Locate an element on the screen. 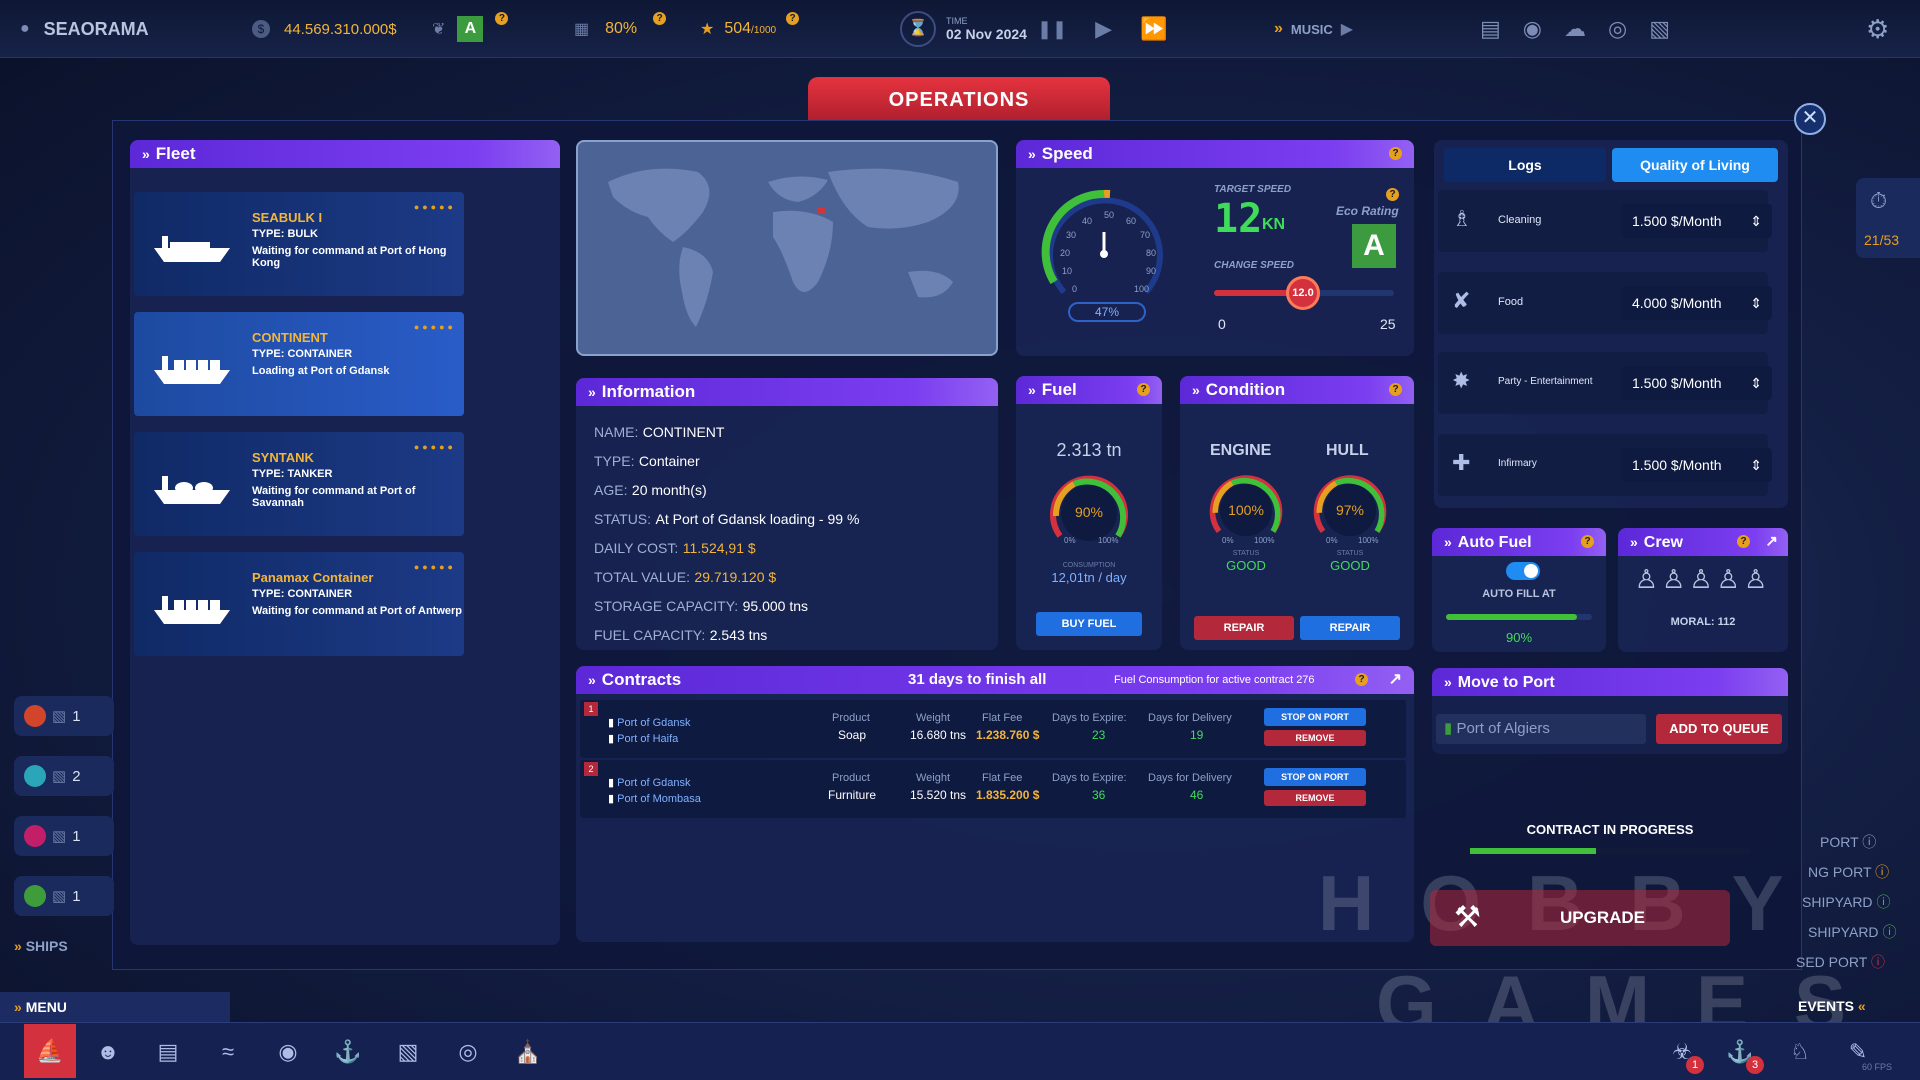 Image resolution: width=1920 pixels, height=1080 pixels. play-icon: ▶ is located at coordinates (1103, 29).